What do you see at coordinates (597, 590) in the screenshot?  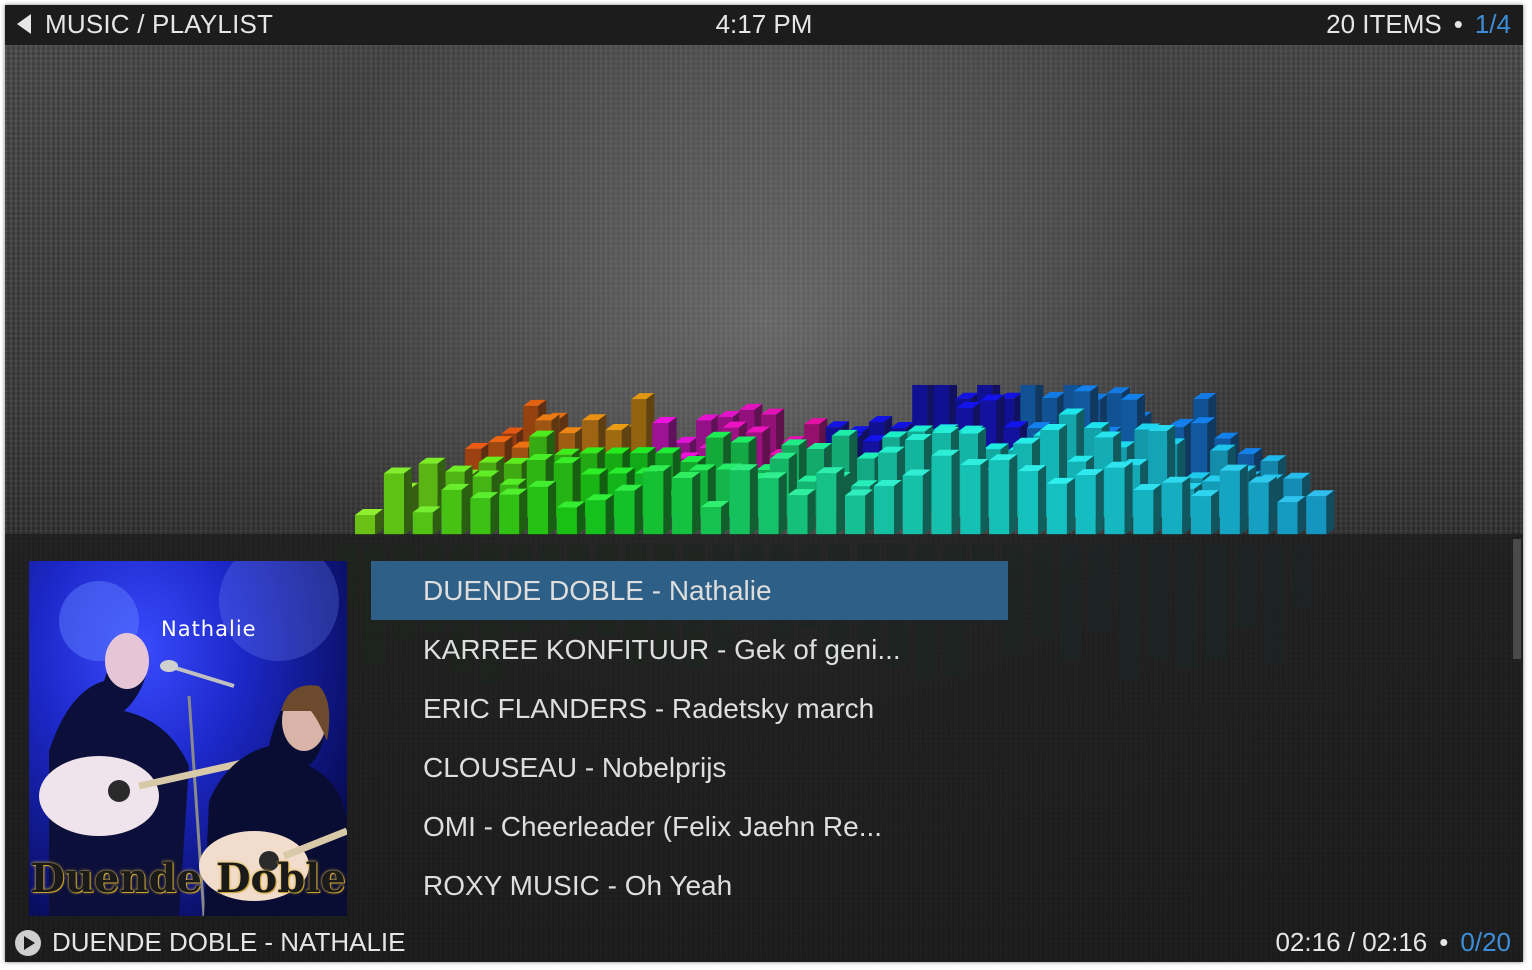 I see `list-item-label: DUENDE DOBLE - Nathalie` at bounding box center [597, 590].